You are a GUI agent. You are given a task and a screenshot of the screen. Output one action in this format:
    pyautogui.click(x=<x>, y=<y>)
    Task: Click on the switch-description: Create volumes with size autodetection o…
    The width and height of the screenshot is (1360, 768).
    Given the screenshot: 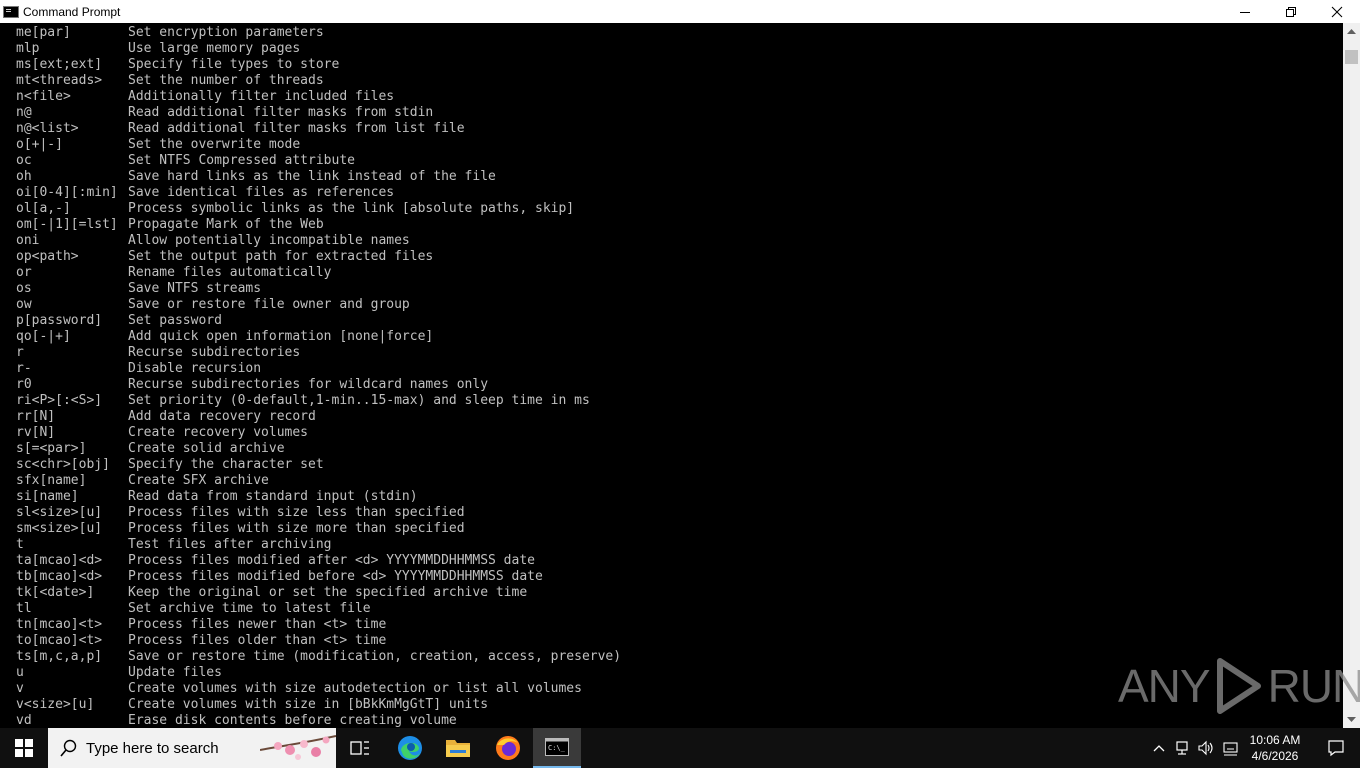 What is the action you would take?
    pyautogui.click(x=355, y=688)
    